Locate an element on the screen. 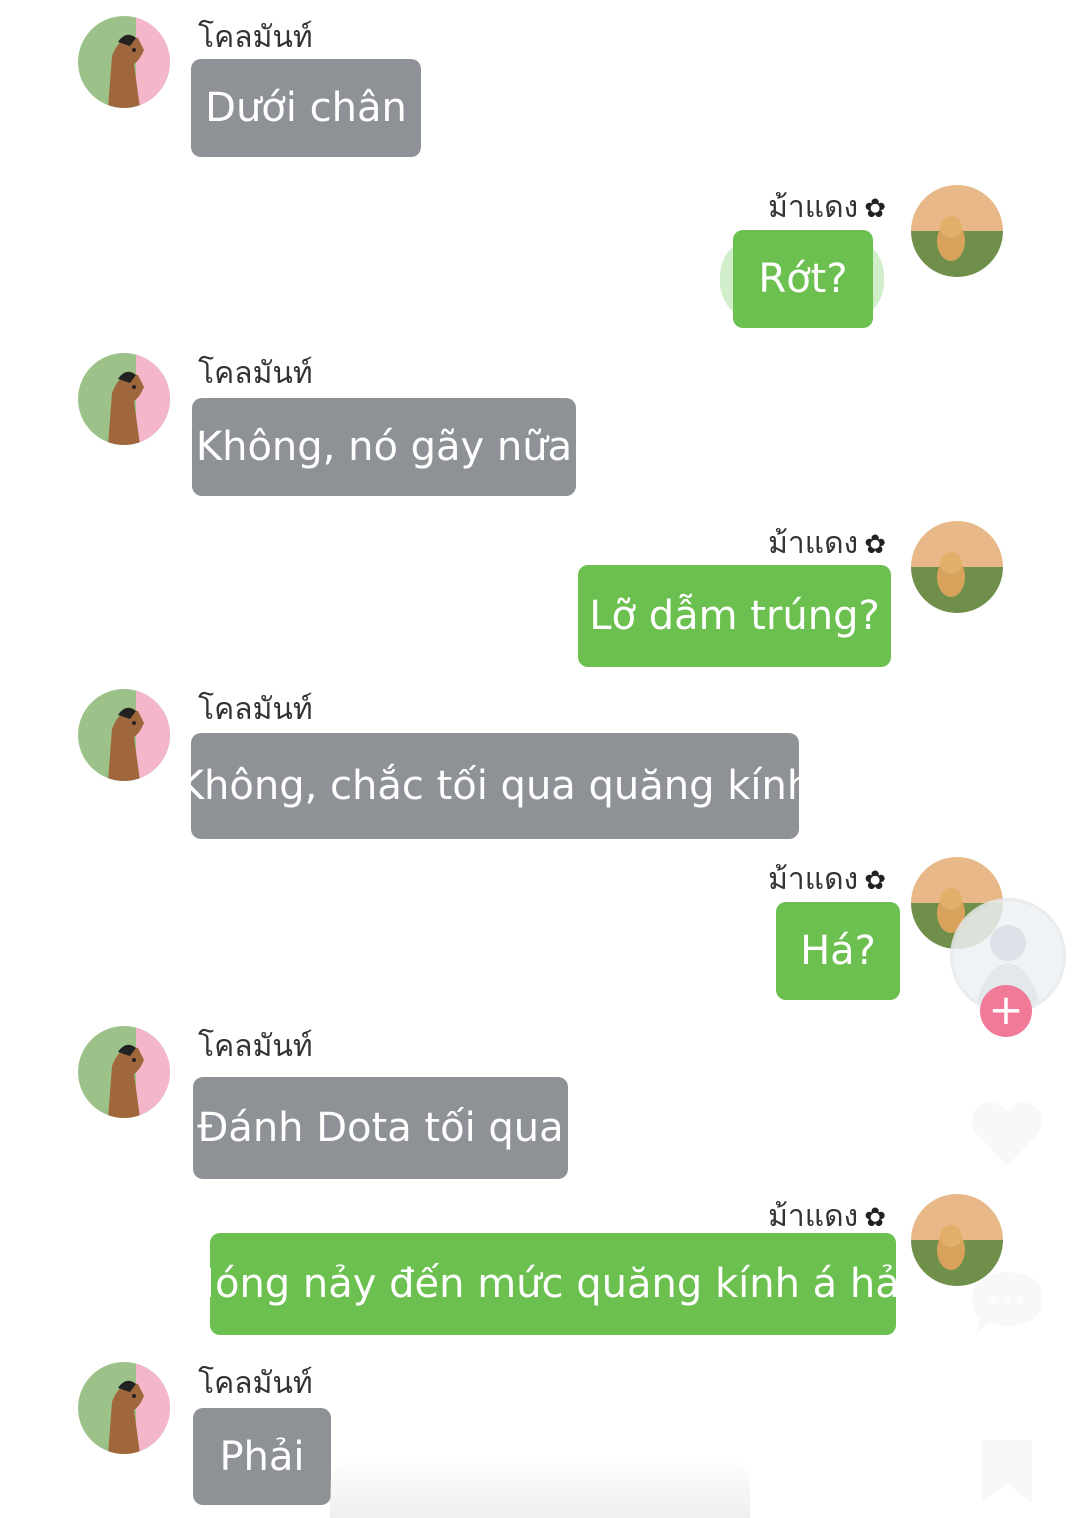 The image size is (1080, 1518). message-bubble: Phải is located at coordinates (262, 1456).